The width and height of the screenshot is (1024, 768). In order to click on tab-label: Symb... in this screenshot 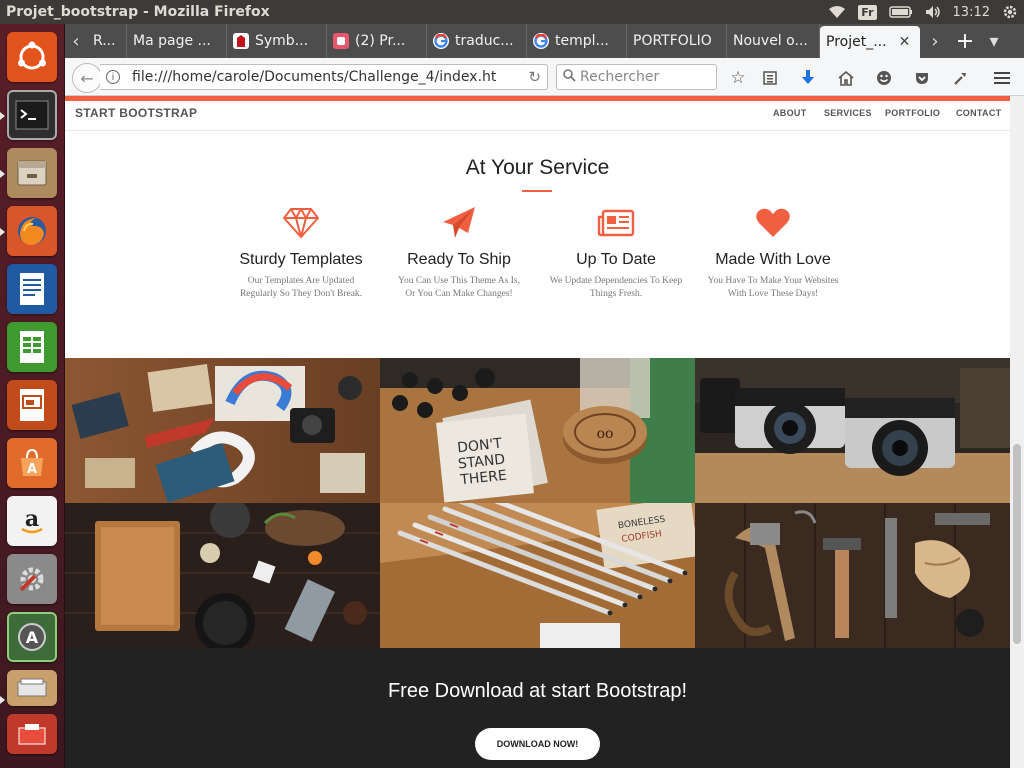, I will do `click(282, 41)`.